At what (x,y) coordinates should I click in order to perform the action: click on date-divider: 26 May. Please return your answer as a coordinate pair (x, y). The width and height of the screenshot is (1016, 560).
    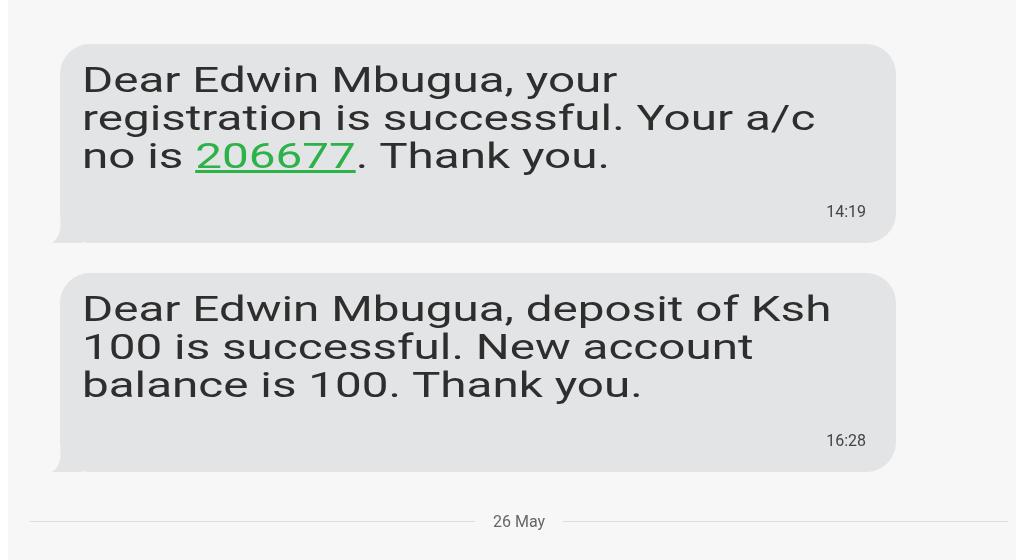
    Looking at the image, I should click on (519, 521).